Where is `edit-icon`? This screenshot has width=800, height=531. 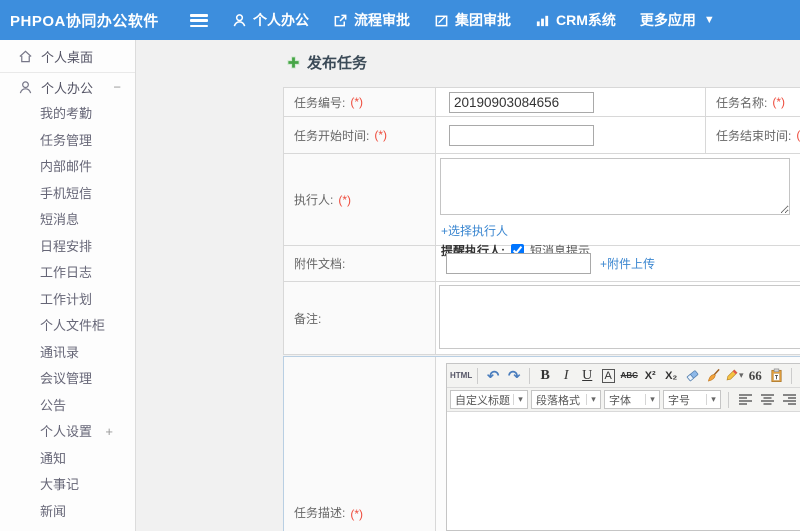 edit-icon is located at coordinates (441, 20).